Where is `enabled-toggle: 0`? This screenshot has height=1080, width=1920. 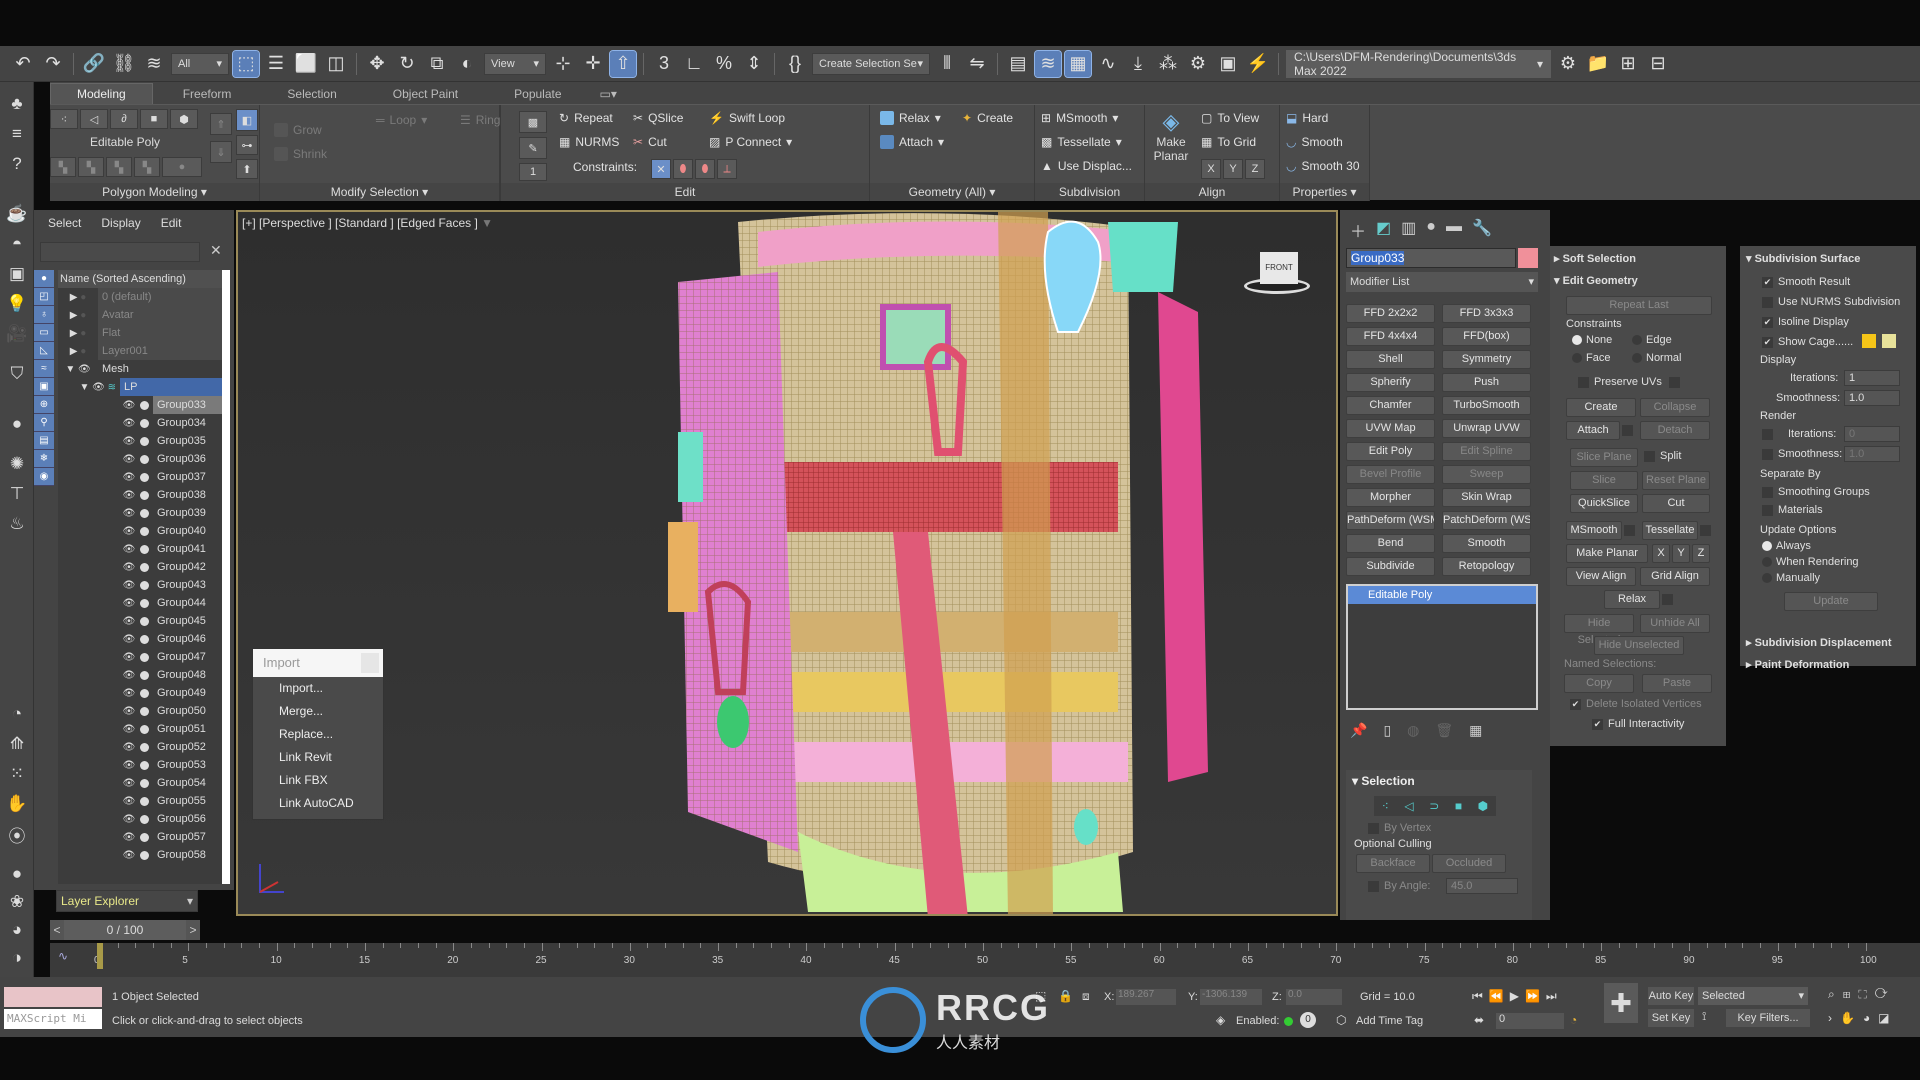
enabled-toggle: 0 is located at coordinates (1308, 1020).